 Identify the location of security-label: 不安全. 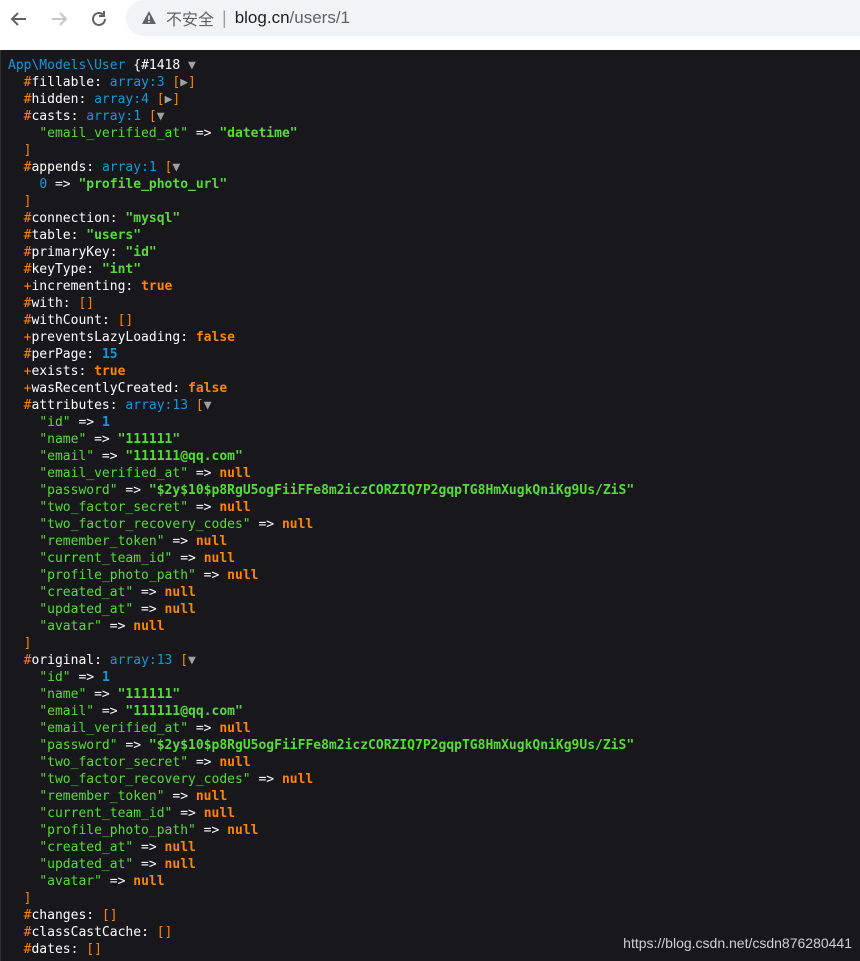
(190, 18).